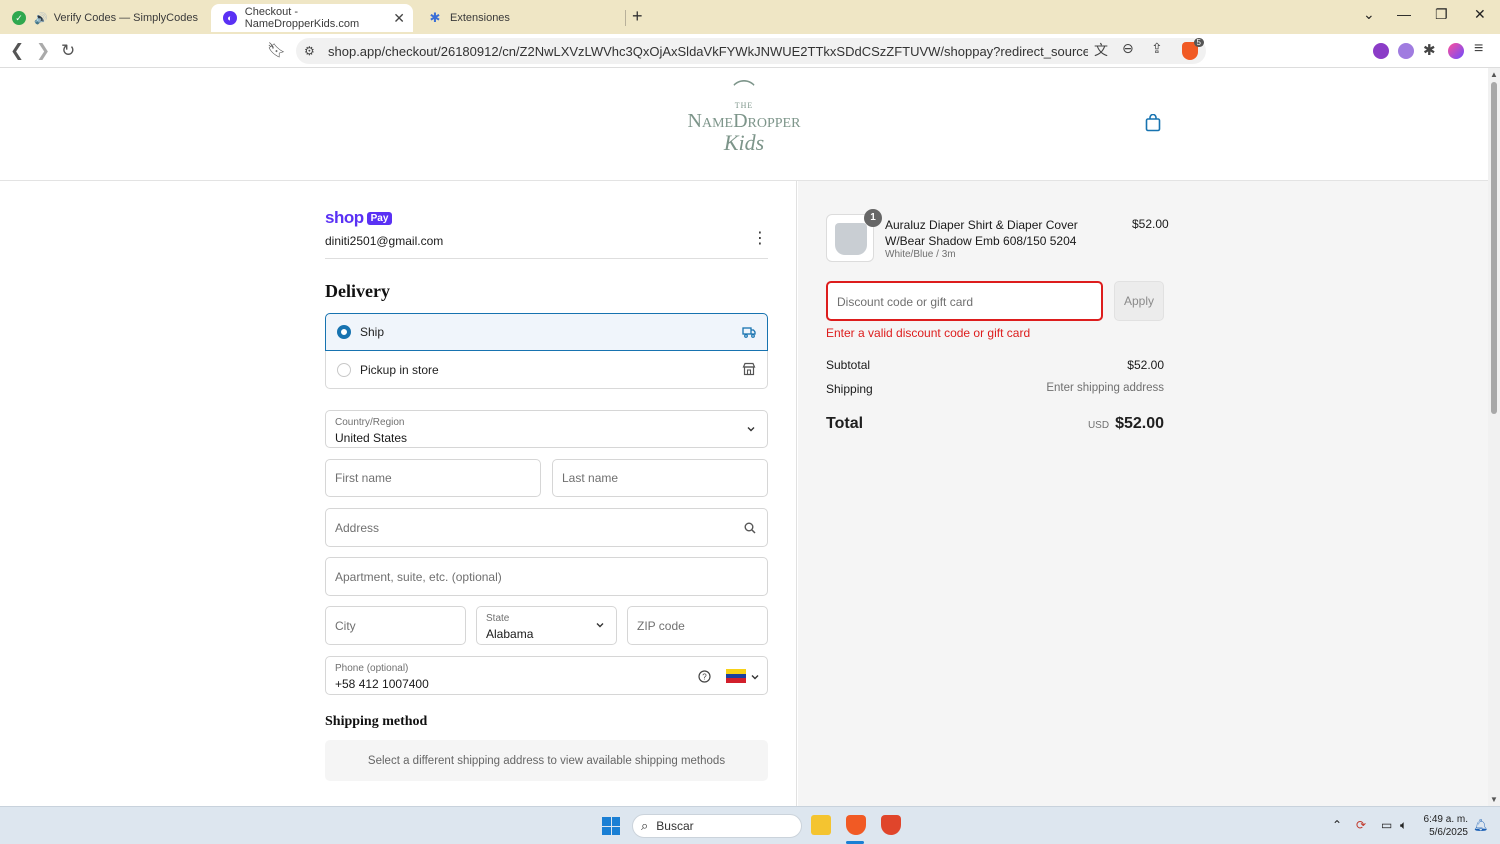 This screenshot has width=1500, height=844. I want to click on apartment-field: Apartment, suite, etc. (optional), so click(546, 576).